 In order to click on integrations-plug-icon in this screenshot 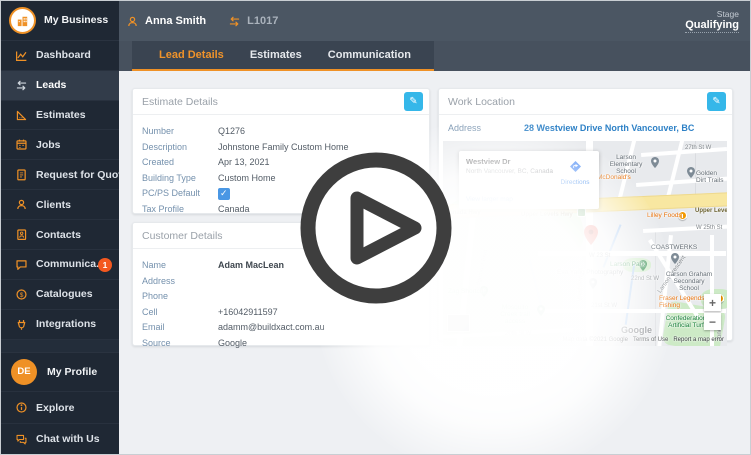, I will do `click(21, 324)`.